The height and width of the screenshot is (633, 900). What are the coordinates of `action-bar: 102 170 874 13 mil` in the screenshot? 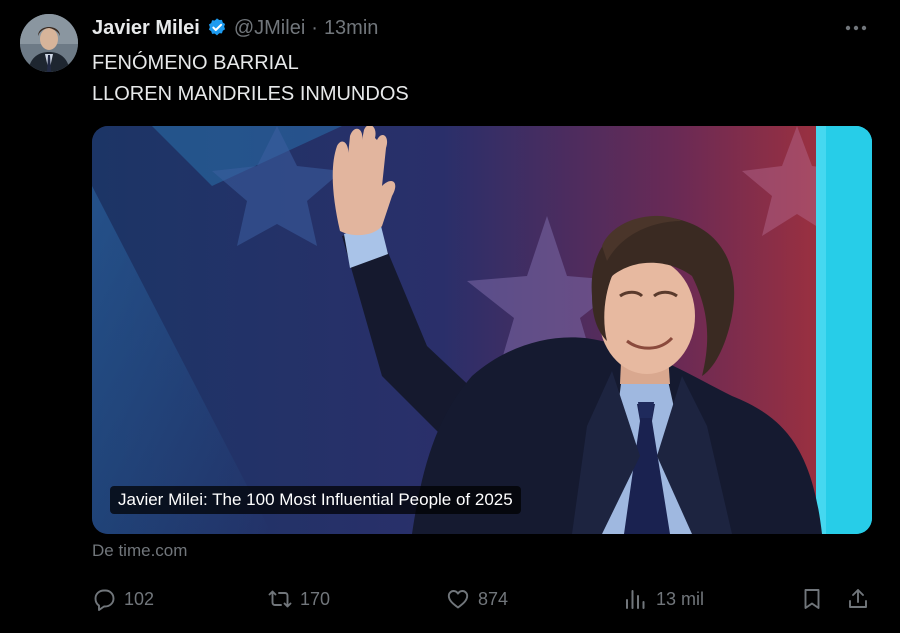 It's located at (482, 599).